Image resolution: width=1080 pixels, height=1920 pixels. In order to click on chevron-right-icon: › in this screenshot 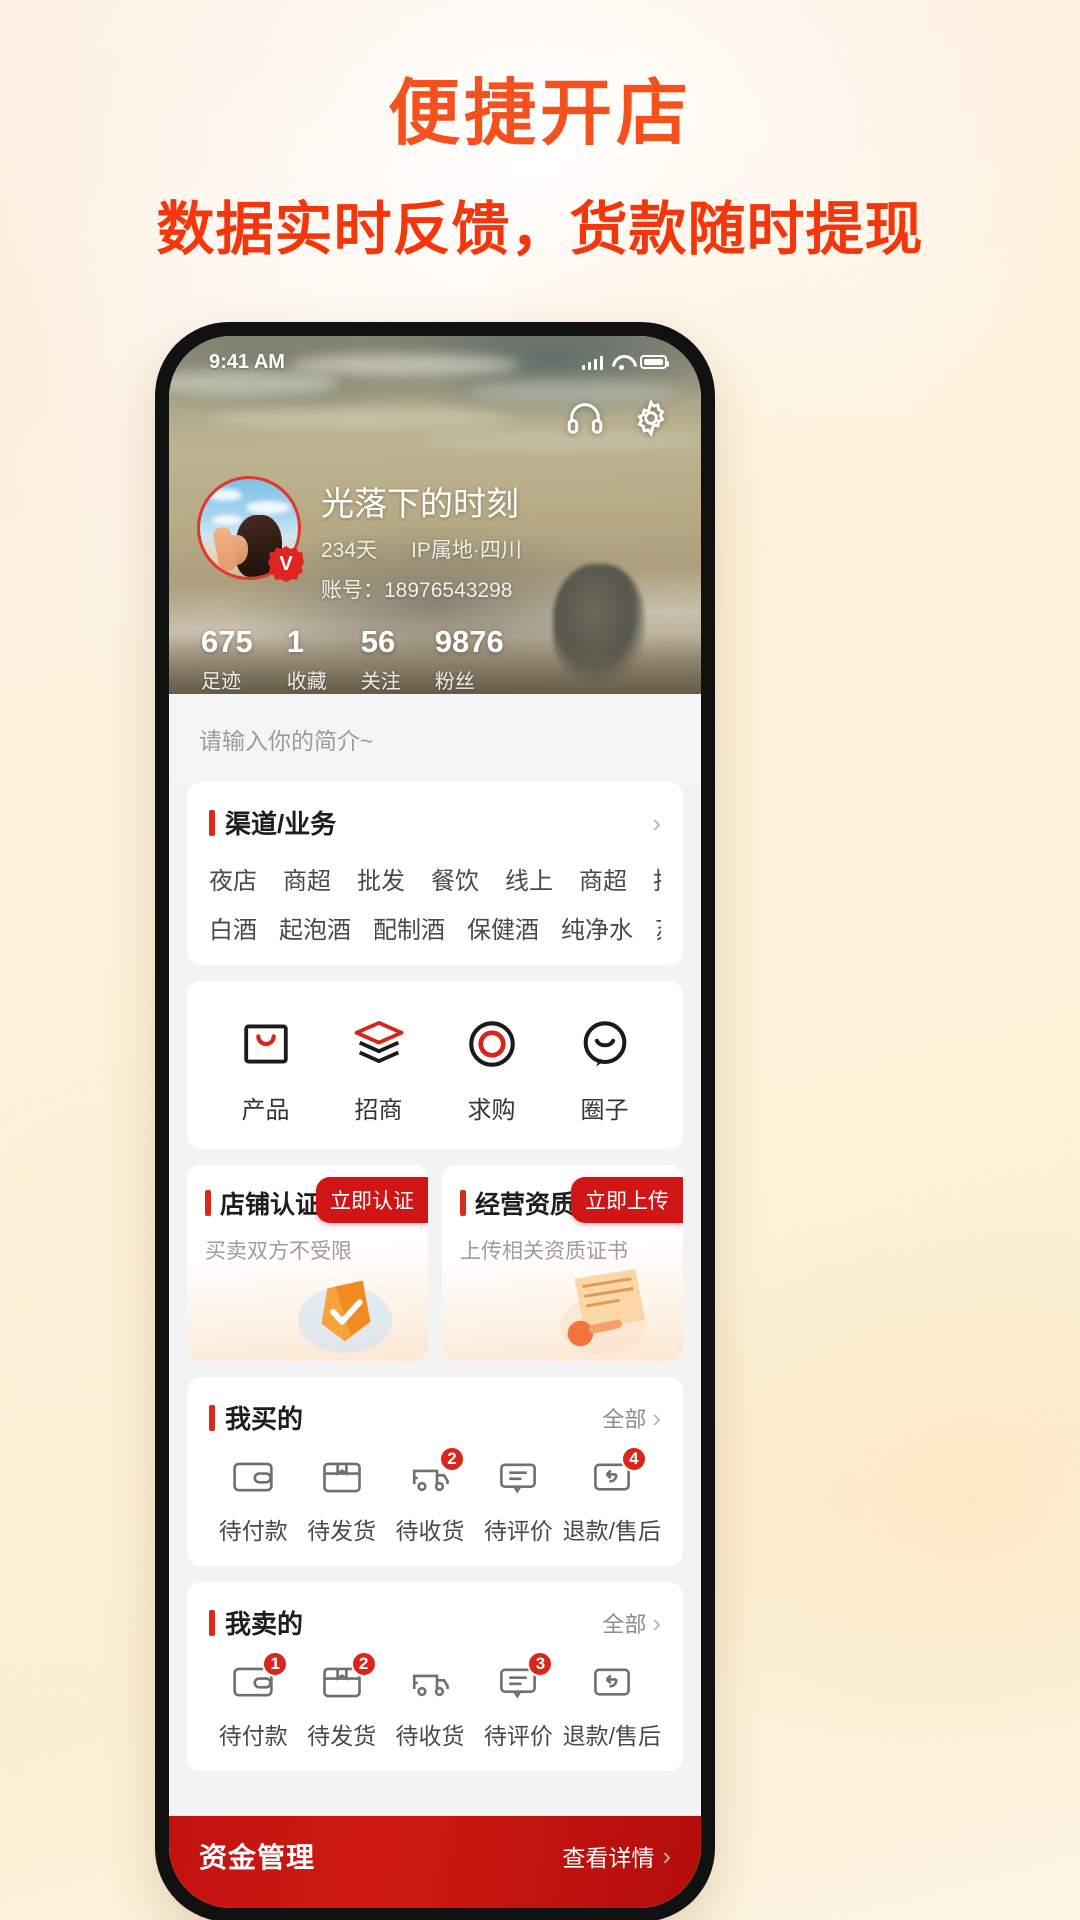, I will do `click(656, 823)`.